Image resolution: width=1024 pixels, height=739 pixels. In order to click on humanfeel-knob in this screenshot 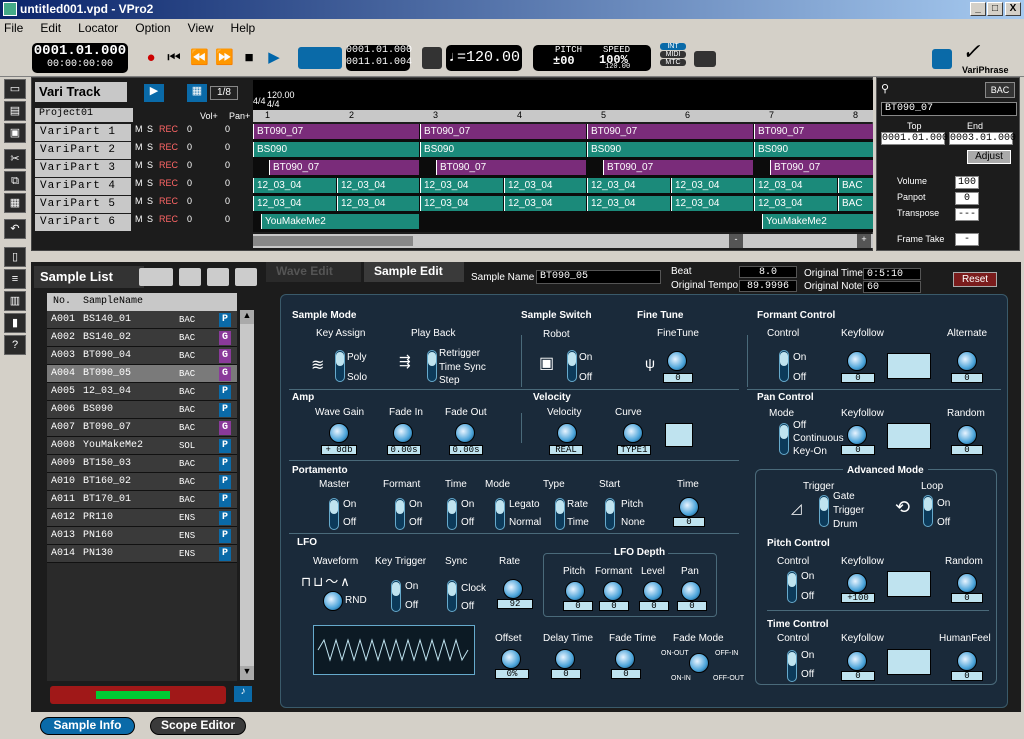, I will do `click(967, 661)`.